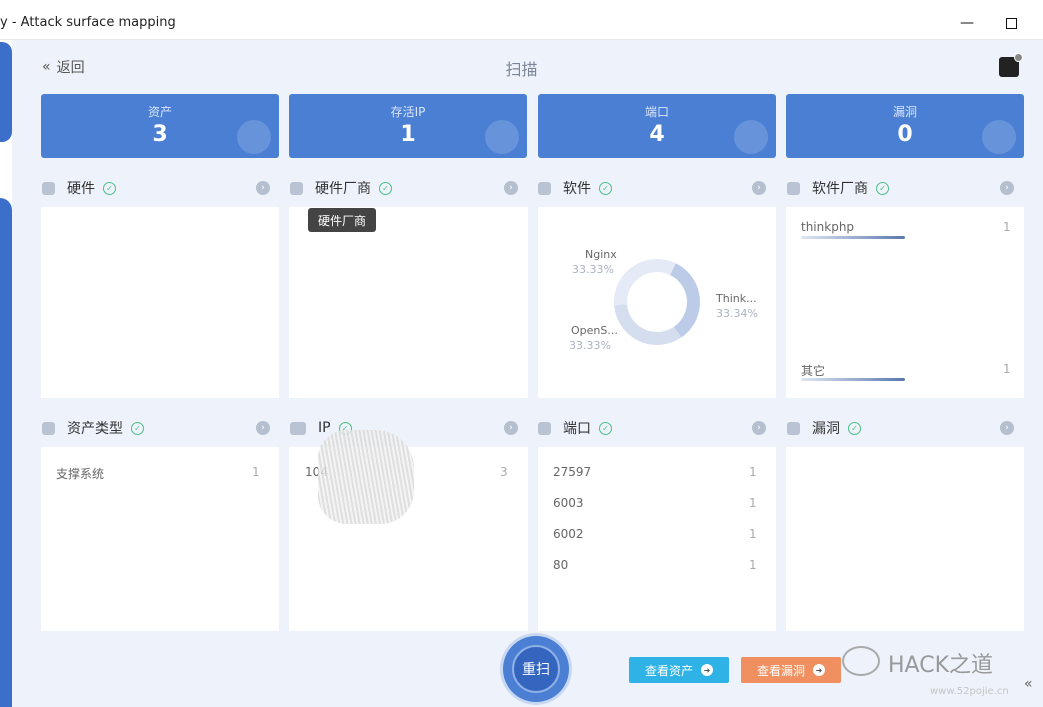 The width and height of the screenshot is (1043, 707). What do you see at coordinates (544, 188) in the screenshot?
I see `software-icon` at bounding box center [544, 188].